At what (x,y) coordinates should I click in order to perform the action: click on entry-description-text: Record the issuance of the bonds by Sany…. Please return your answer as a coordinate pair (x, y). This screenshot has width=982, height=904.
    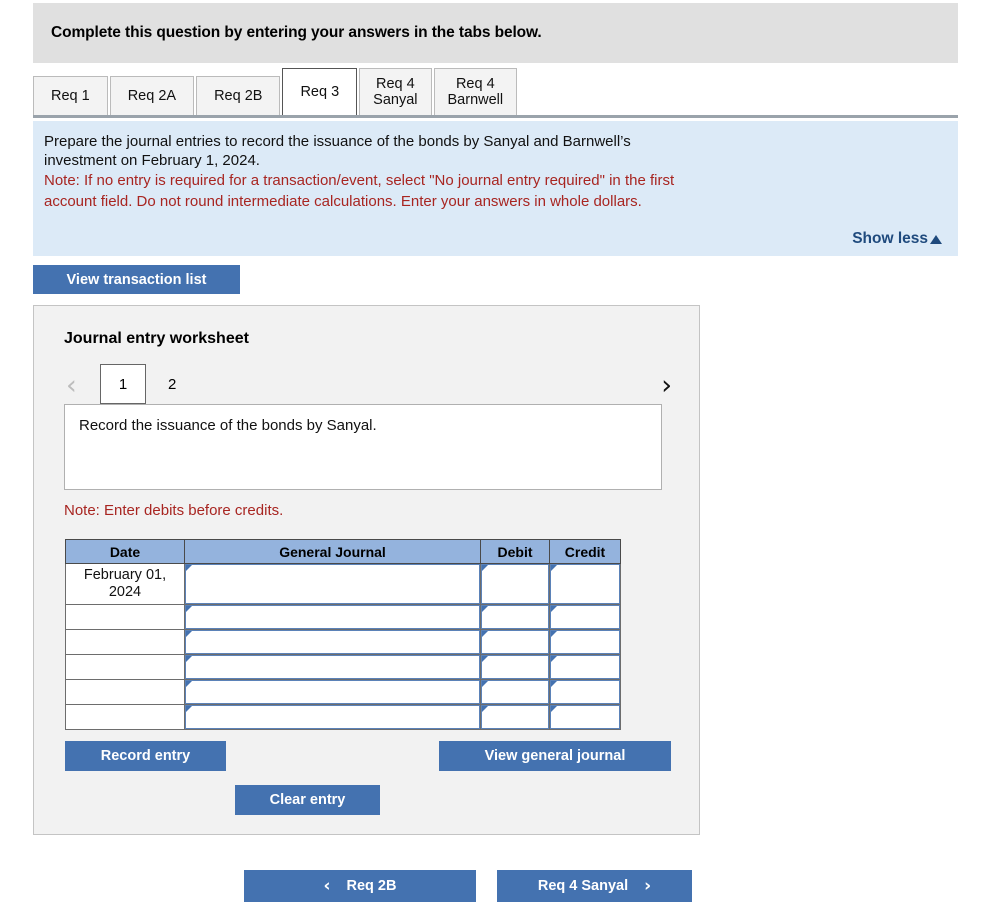
    Looking at the image, I should click on (228, 425).